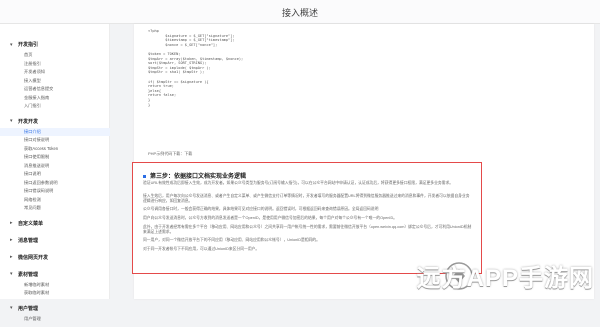  What do you see at coordinates (55, 240) in the screenshot?
I see `sidebar-section-3: ▸消息管理` at bounding box center [55, 240].